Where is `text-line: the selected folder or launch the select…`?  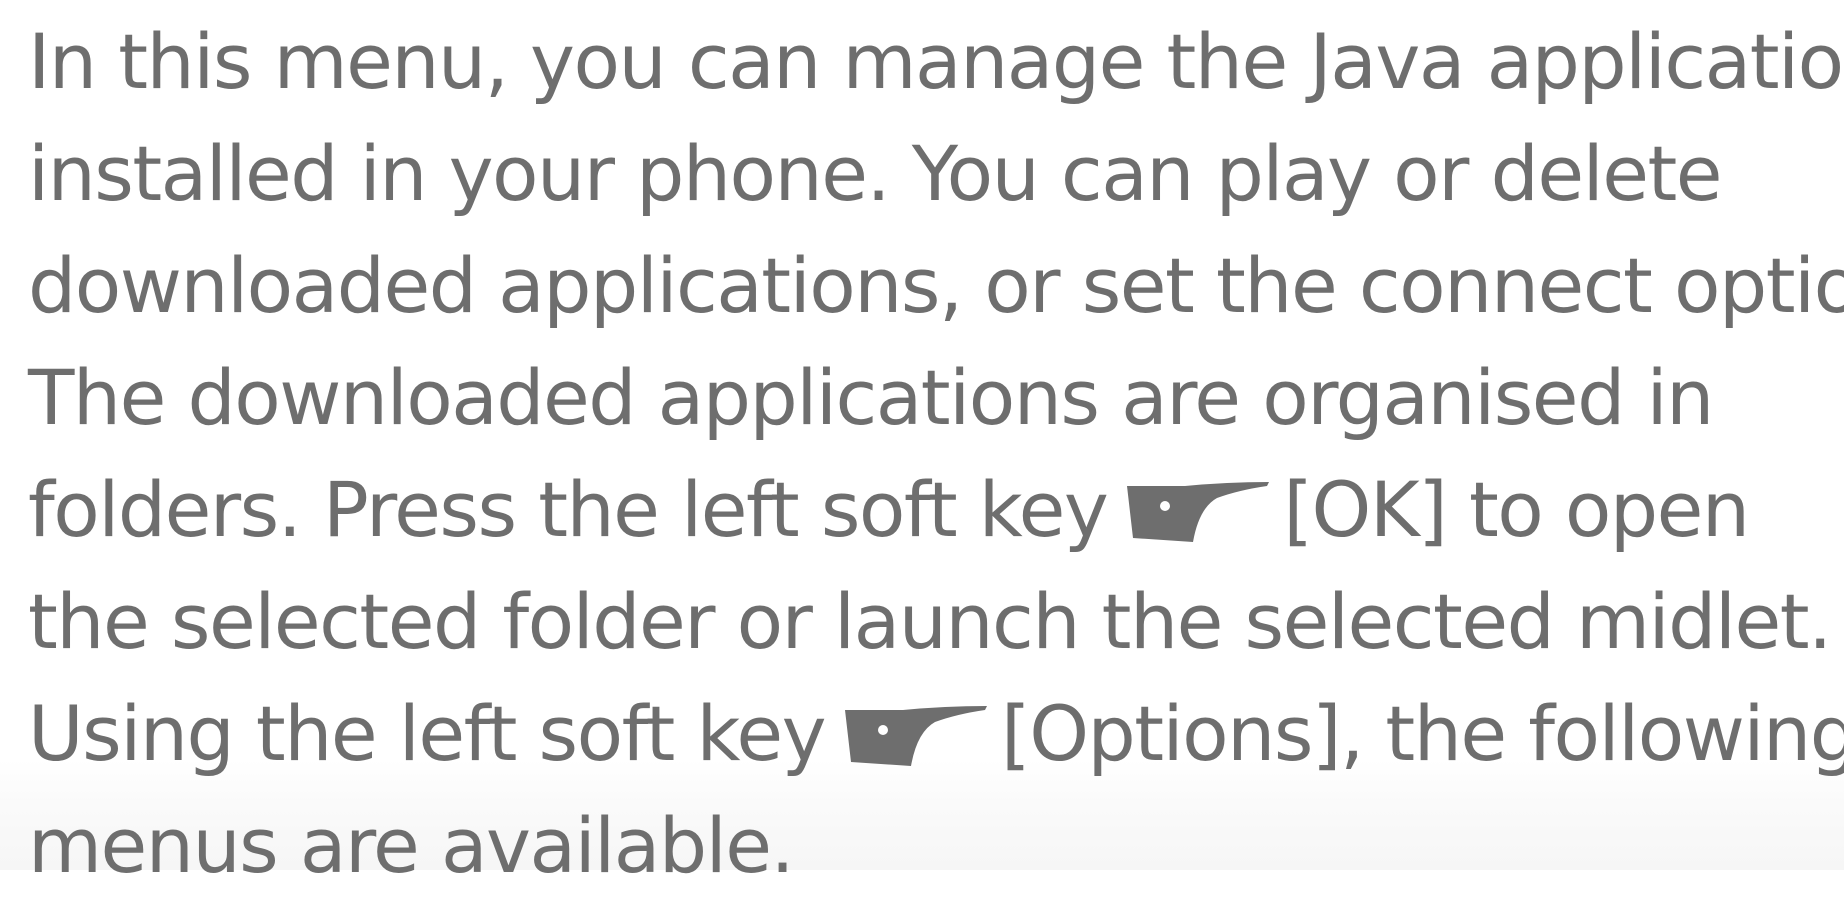
text-line: the selected folder or launch the select… is located at coordinates (930, 621).